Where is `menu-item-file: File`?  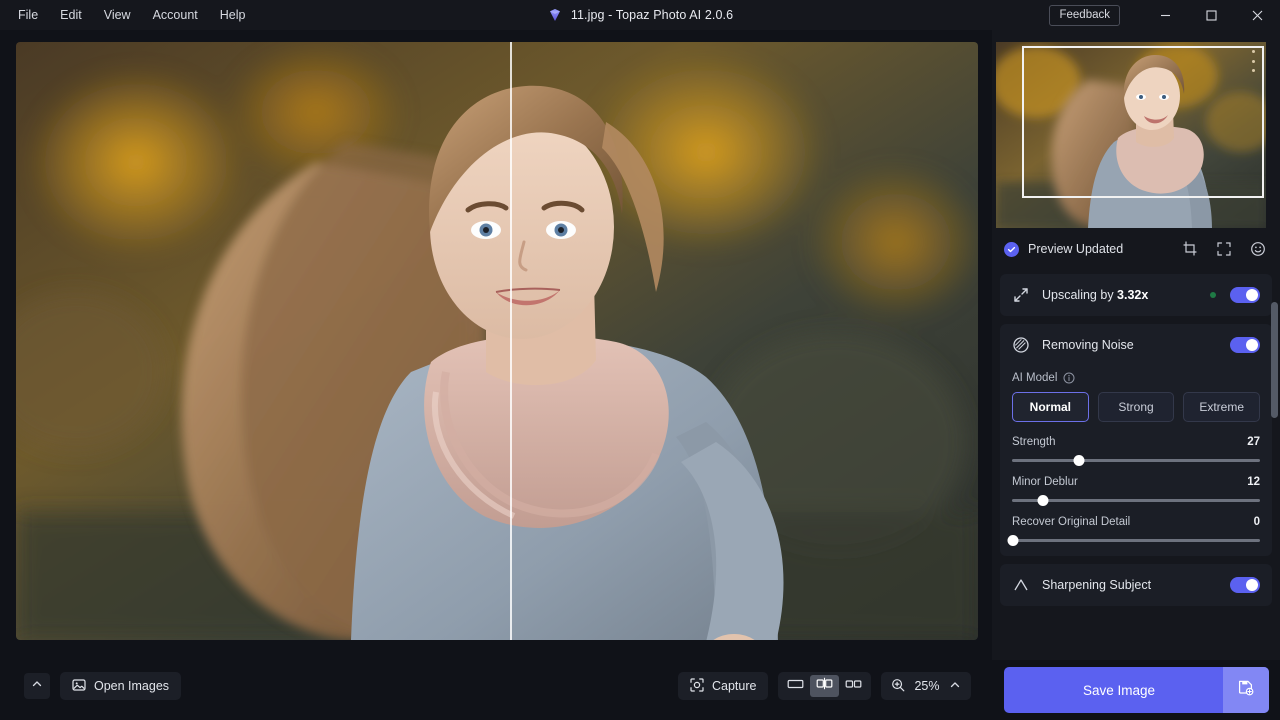 menu-item-file: File is located at coordinates (28, 15).